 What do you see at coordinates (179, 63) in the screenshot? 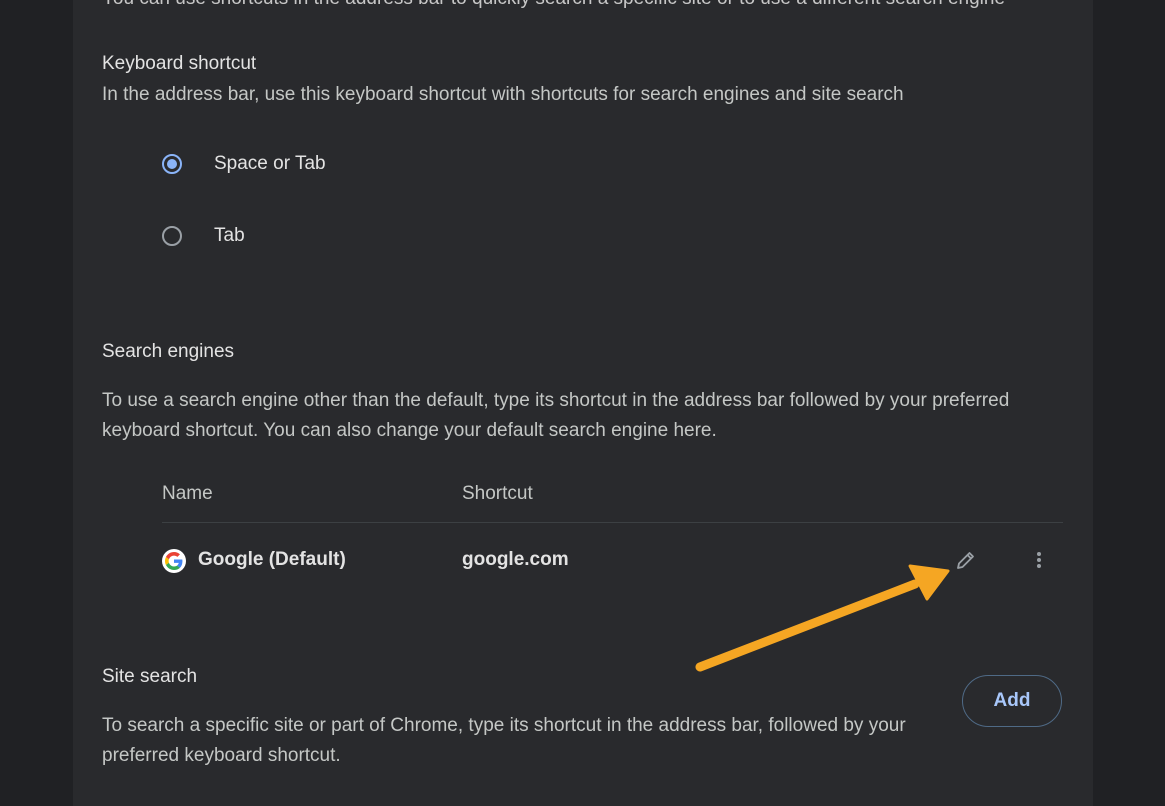
I see `keyboard-shortcut-title: Keyboard shortcut` at bounding box center [179, 63].